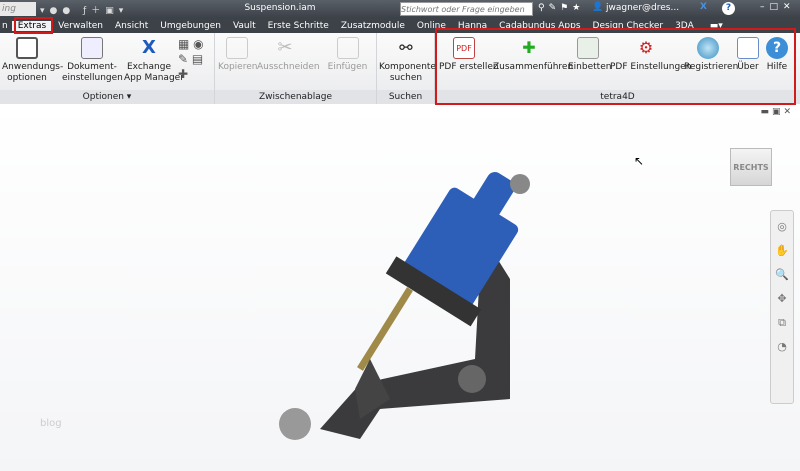 The width and height of the screenshot is (800, 471). What do you see at coordinates (777, 67) in the screenshot?
I see `button-label: Hilfe` at bounding box center [777, 67].